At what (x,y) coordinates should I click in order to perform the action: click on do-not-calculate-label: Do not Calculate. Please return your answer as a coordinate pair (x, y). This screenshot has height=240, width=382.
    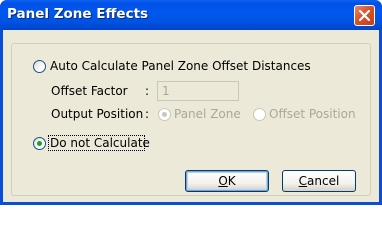
    Looking at the image, I should click on (100, 143).